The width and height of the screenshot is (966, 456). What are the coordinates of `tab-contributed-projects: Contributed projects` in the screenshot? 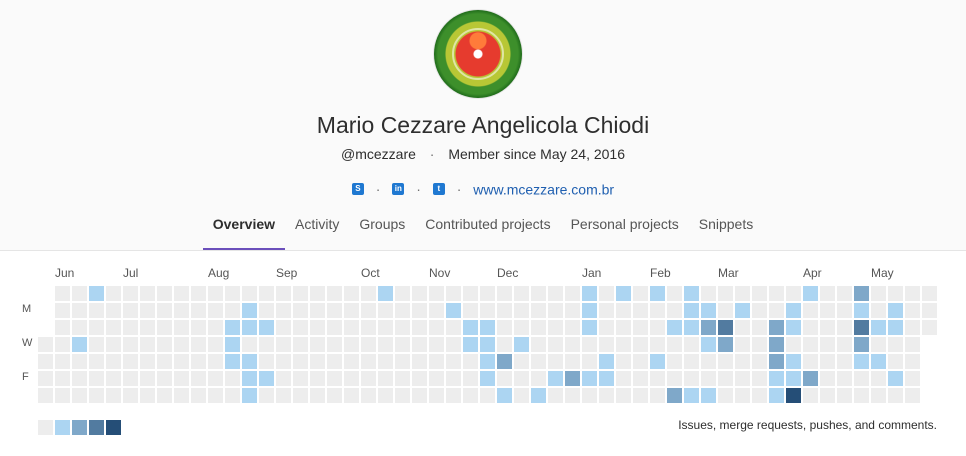 It's located at (487, 229).